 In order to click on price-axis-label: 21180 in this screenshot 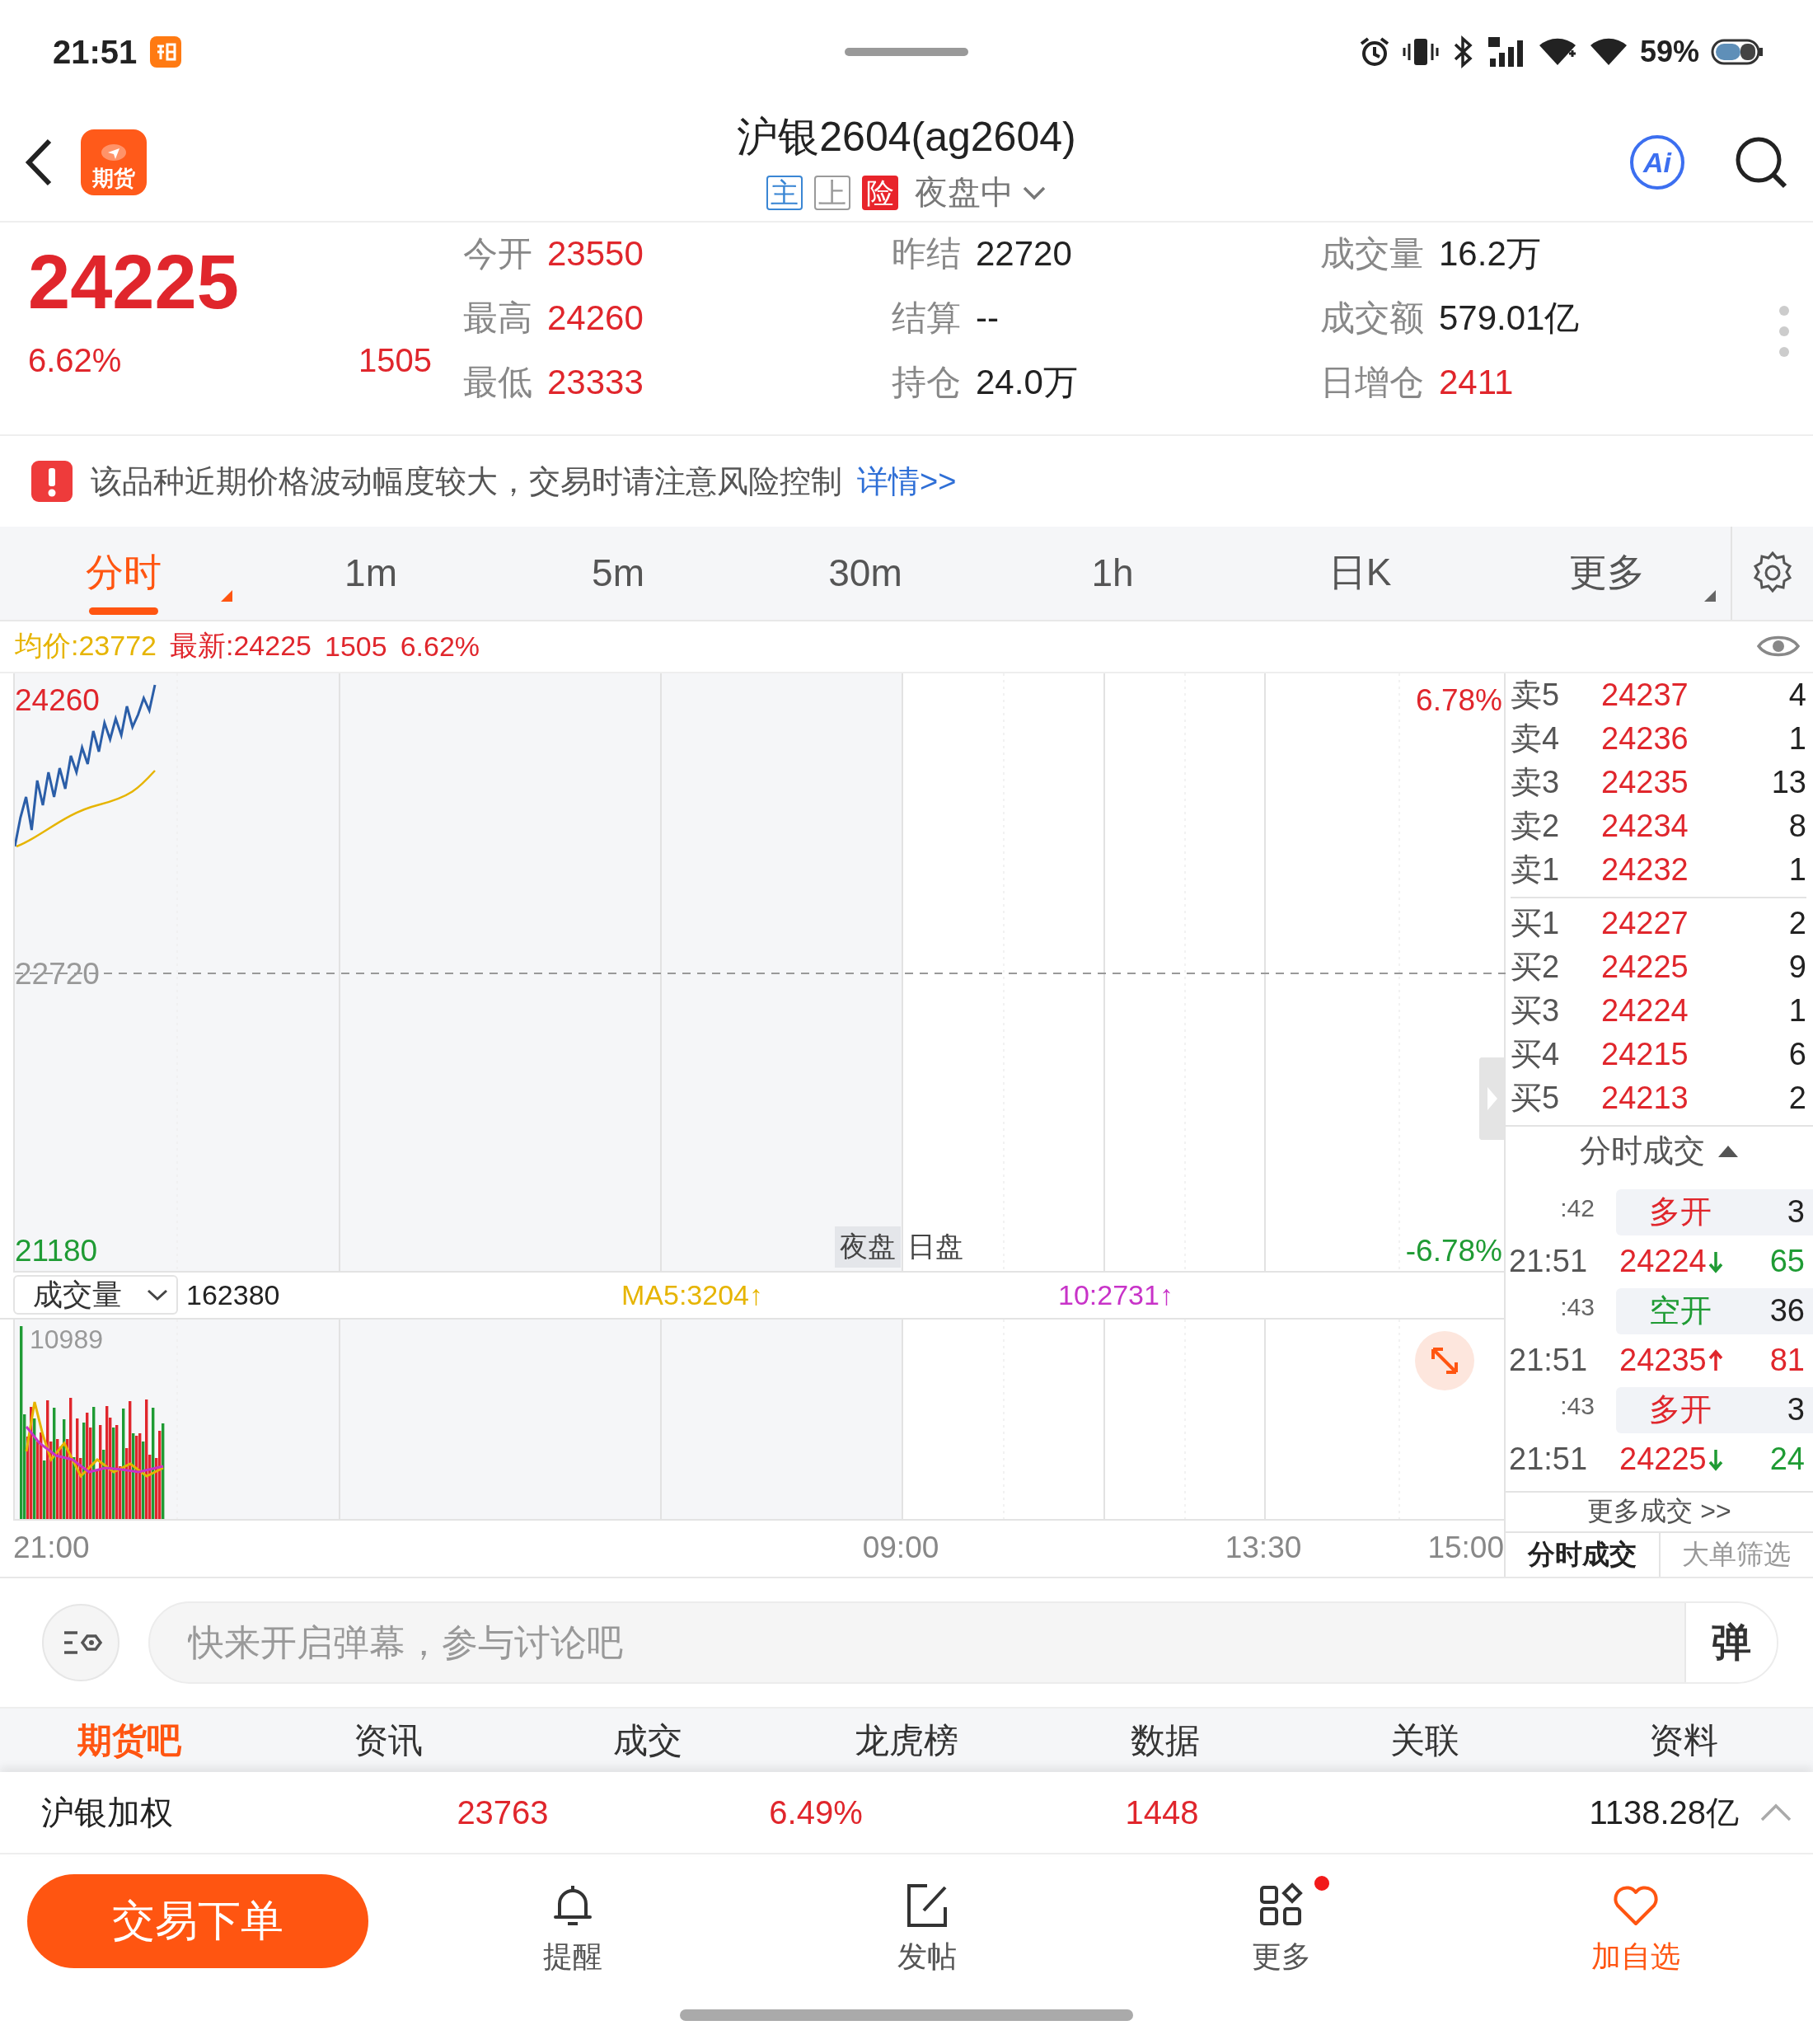, I will do `click(57, 1250)`.